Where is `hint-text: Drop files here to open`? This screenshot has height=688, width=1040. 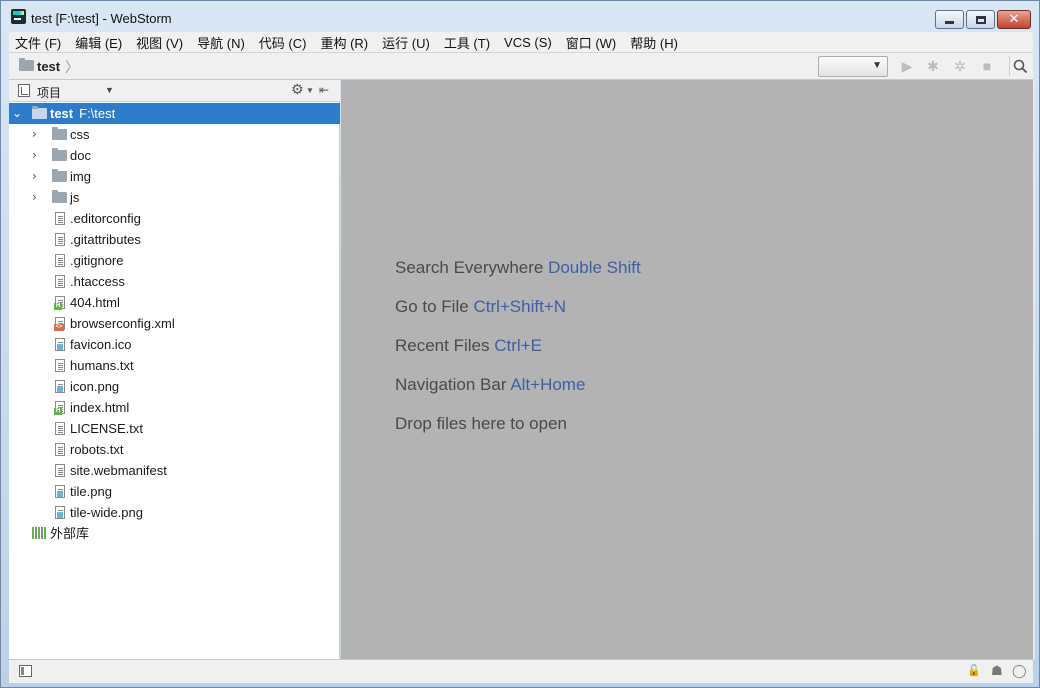
hint-text: Drop files here to open is located at coordinates (481, 423).